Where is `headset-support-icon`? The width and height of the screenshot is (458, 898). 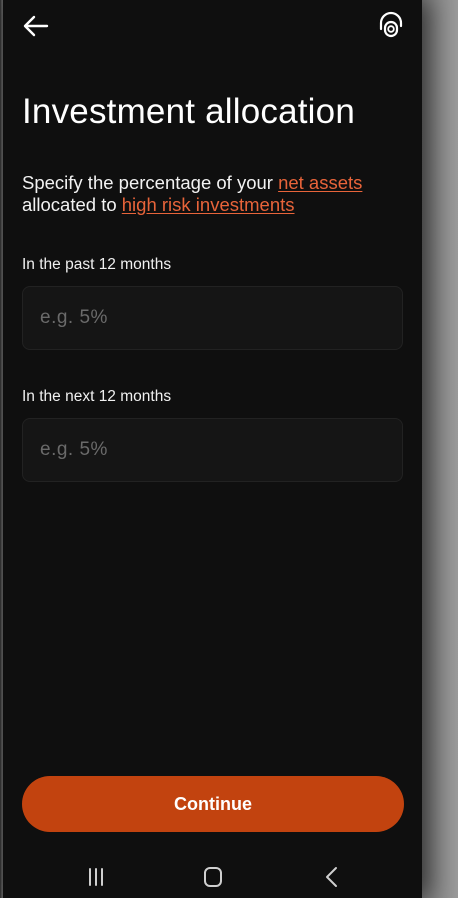 headset-support-icon is located at coordinates (391, 24).